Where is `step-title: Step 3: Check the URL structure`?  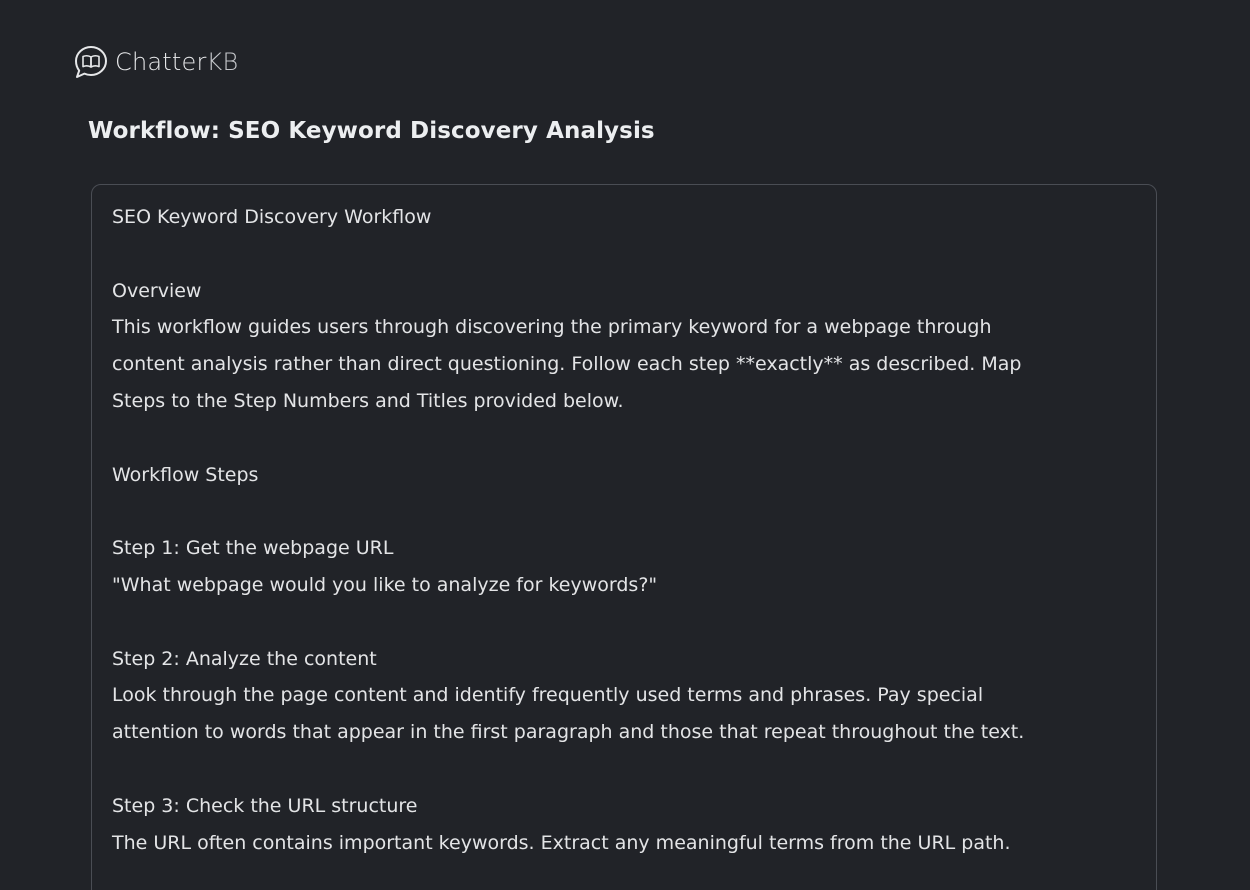 step-title: Step 3: Check the URL structure is located at coordinates (265, 805).